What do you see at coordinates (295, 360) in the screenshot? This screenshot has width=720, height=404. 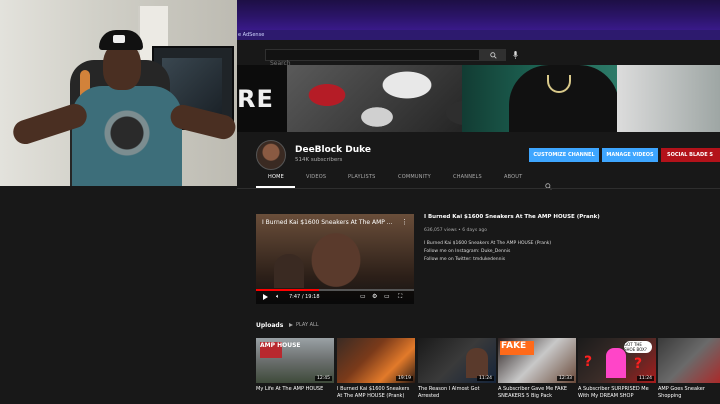 I see `video-thumbnail: AMP HOUSE 12:45` at bounding box center [295, 360].